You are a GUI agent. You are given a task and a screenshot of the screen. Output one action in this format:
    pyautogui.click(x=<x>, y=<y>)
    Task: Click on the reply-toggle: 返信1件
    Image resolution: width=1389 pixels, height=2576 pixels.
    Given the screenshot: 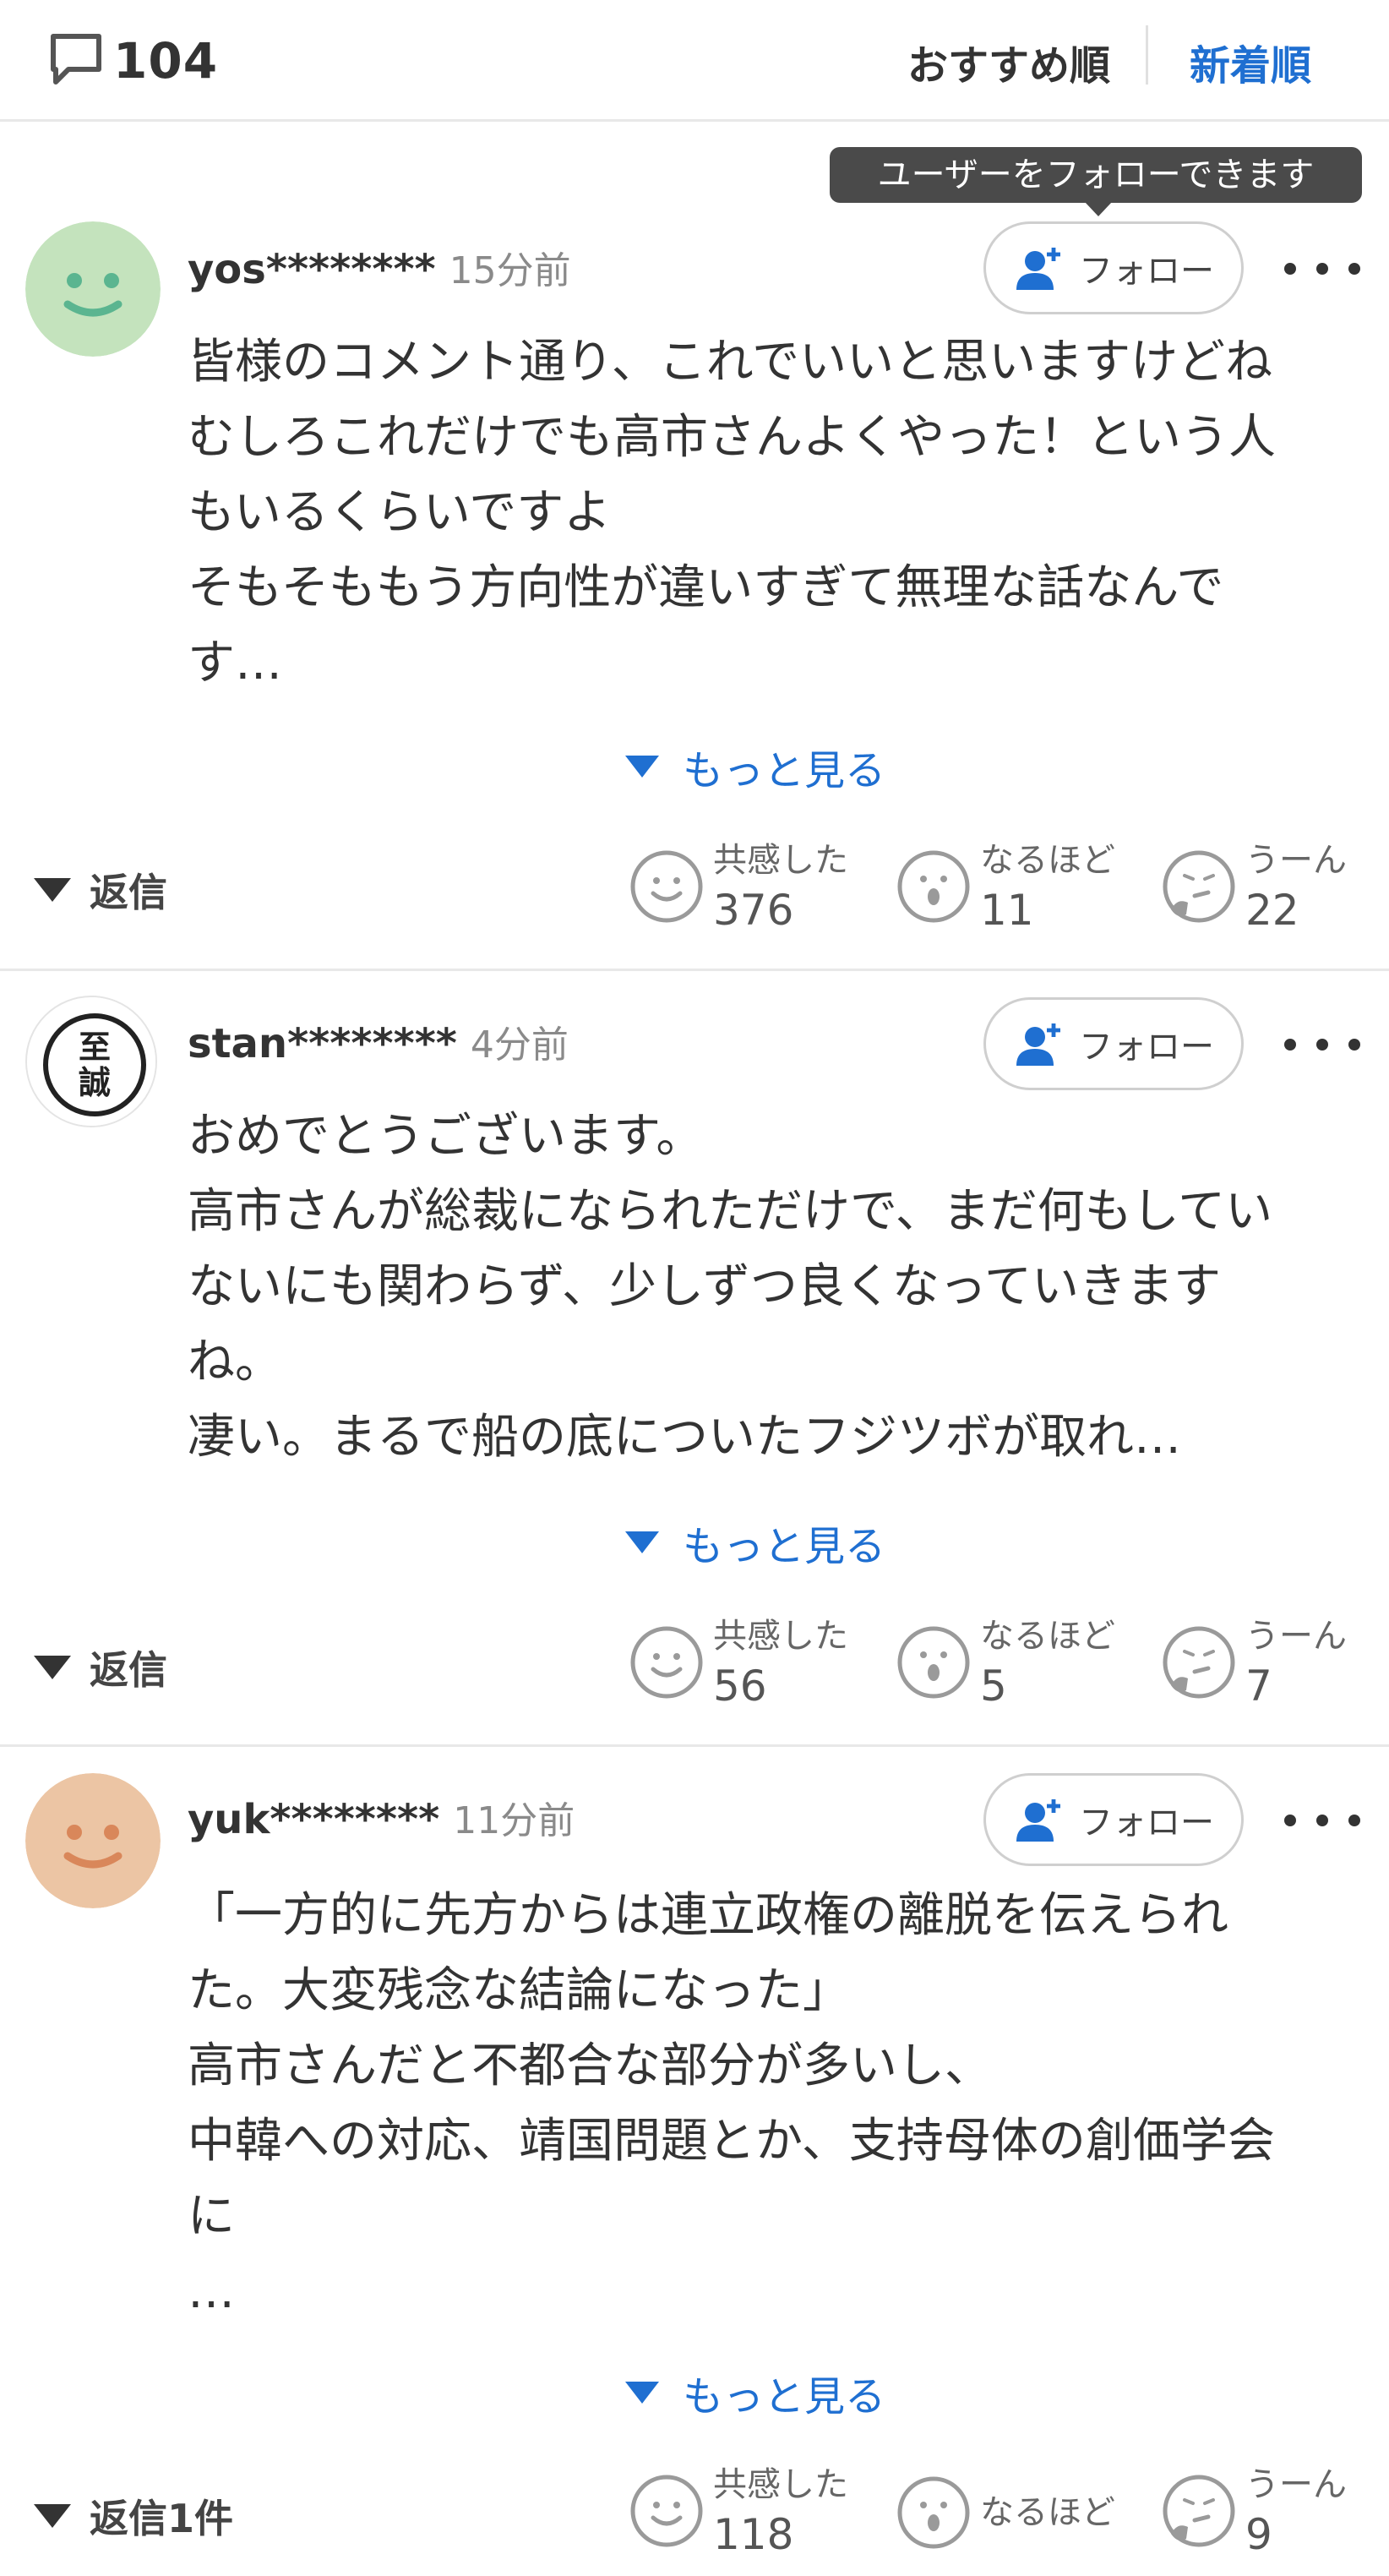 What is the action you would take?
    pyautogui.click(x=133, y=2516)
    